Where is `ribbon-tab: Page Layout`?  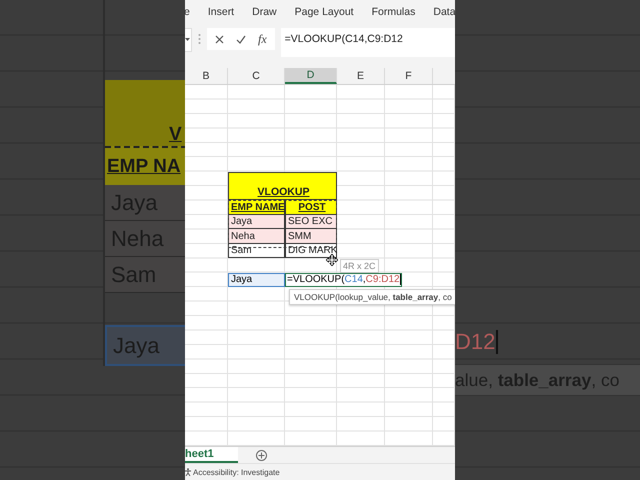
ribbon-tab: Page Layout is located at coordinates (324, 12).